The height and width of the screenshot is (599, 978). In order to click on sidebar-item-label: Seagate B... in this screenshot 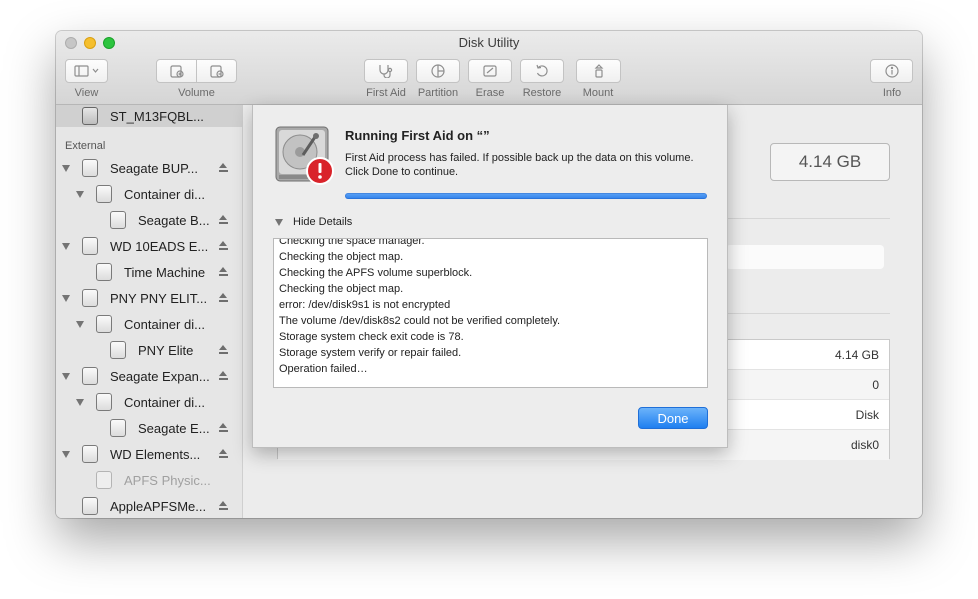, I will do `click(174, 220)`.